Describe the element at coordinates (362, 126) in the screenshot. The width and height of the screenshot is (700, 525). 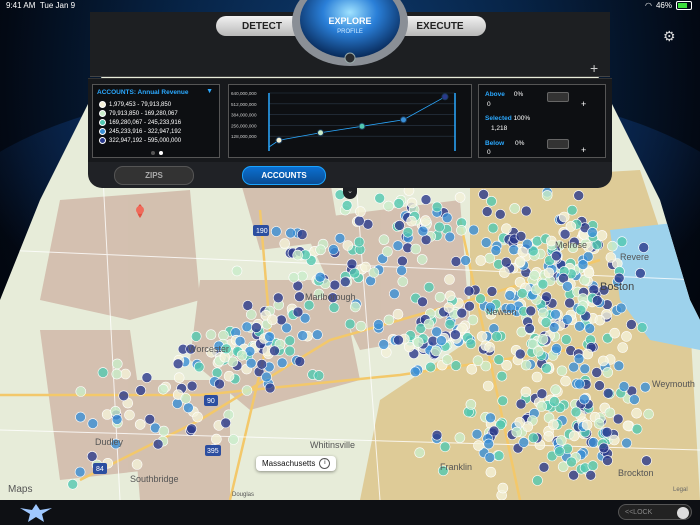
I see `chart-point` at that location.